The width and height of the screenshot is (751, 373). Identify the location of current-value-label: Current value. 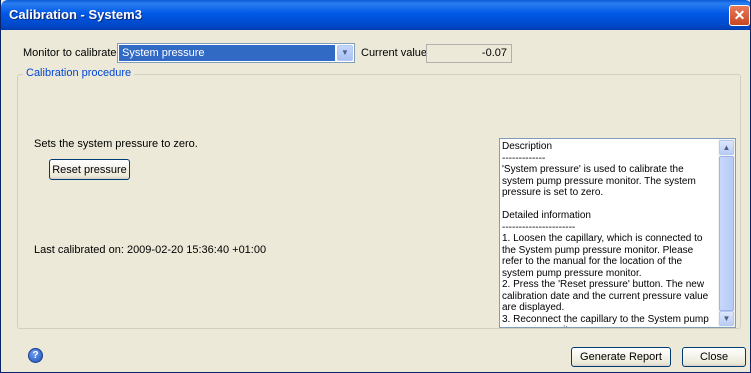
(394, 53).